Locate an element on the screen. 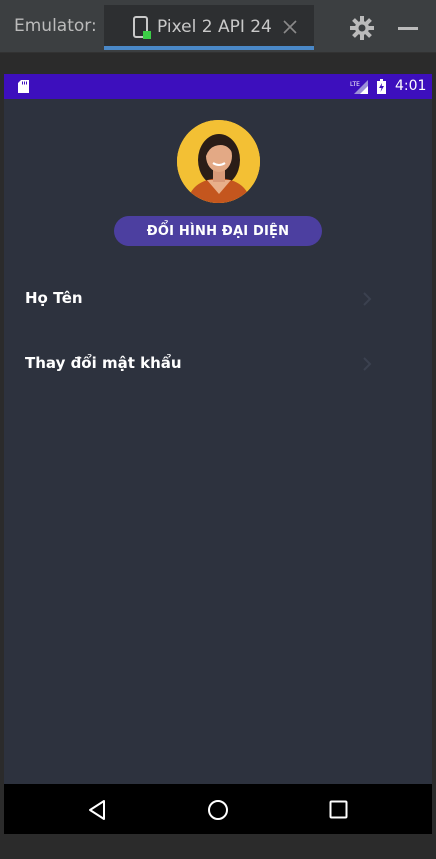 The image size is (436, 859). navigation-bar is located at coordinates (218, 809).